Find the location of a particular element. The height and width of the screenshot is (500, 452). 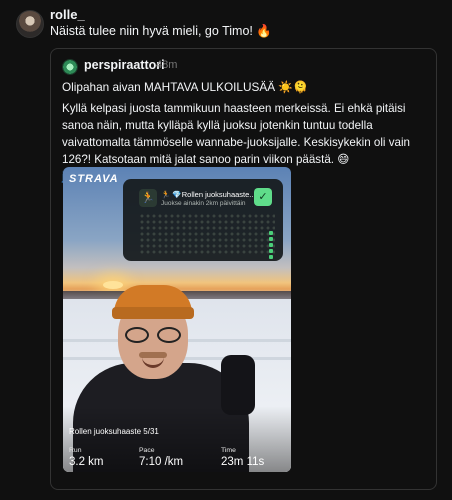

stat-pace: Pace 7:10 /km is located at coordinates (161, 457).